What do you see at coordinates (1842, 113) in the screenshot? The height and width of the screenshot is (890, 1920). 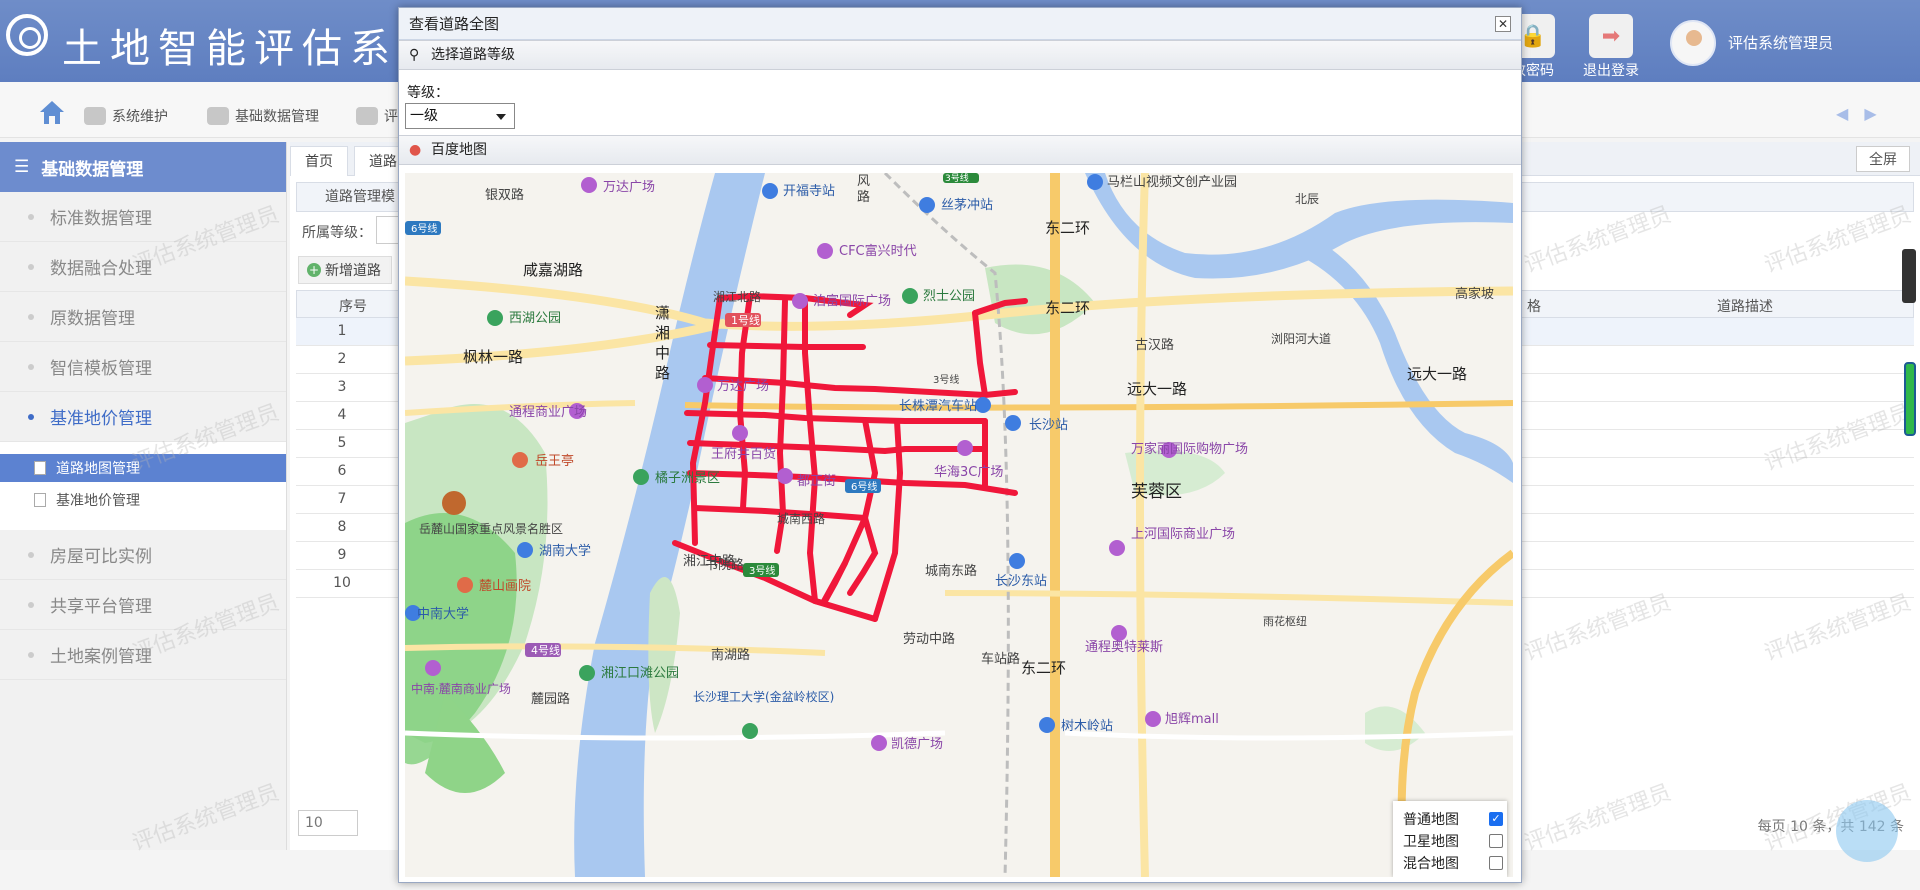 I see `chevron-left-icon: ◀` at bounding box center [1842, 113].